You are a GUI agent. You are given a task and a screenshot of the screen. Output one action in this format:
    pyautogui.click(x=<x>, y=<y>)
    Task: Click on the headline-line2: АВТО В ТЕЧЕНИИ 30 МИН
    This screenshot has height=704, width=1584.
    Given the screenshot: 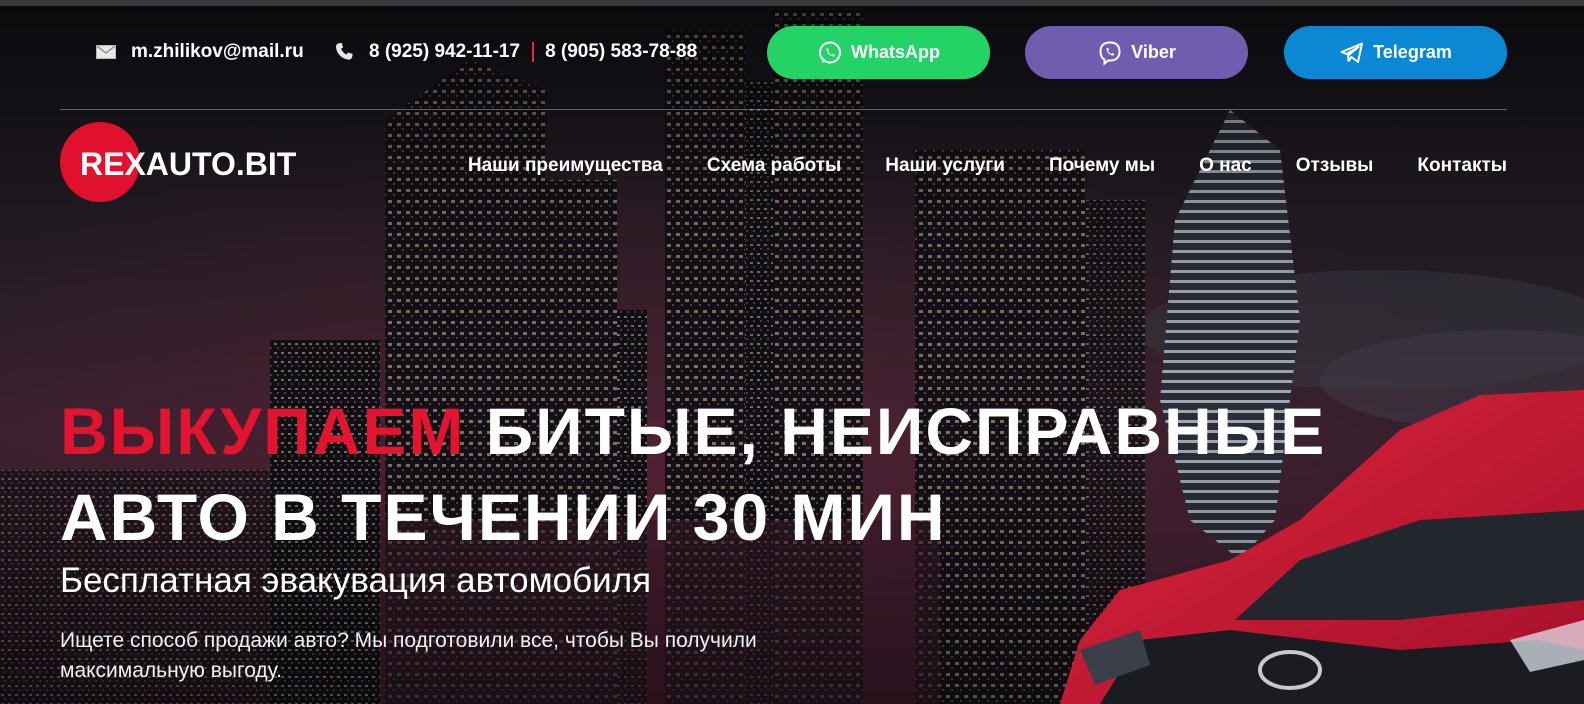 What is the action you would take?
    pyautogui.click(x=503, y=517)
    